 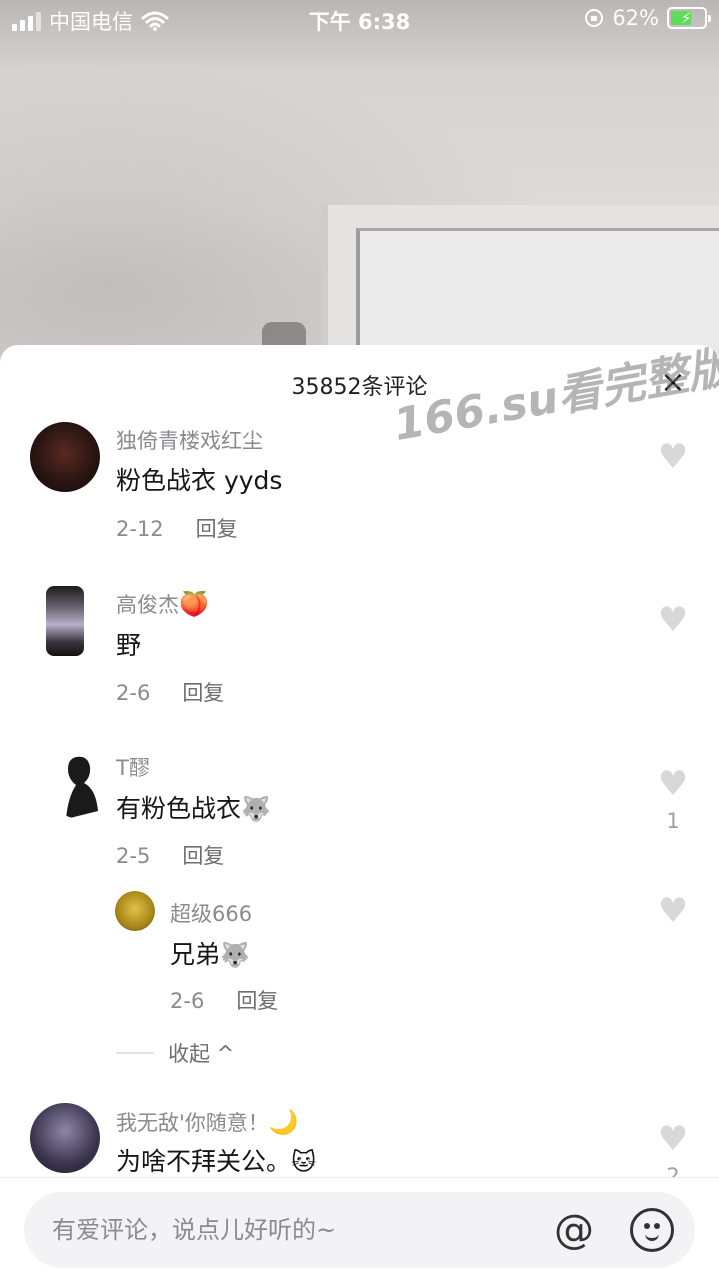 What do you see at coordinates (82, 787) in the screenshot?
I see `silhouette-icon` at bounding box center [82, 787].